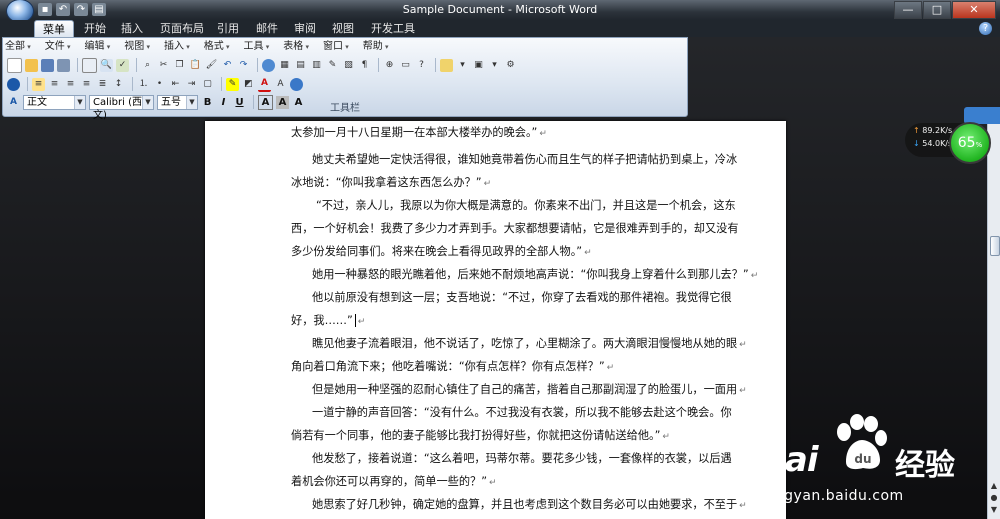 The width and height of the screenshot is (1000, 519). Describe the element at coordinates (974, 10) in the screenshot. I see `close-button: ✕` at that location.